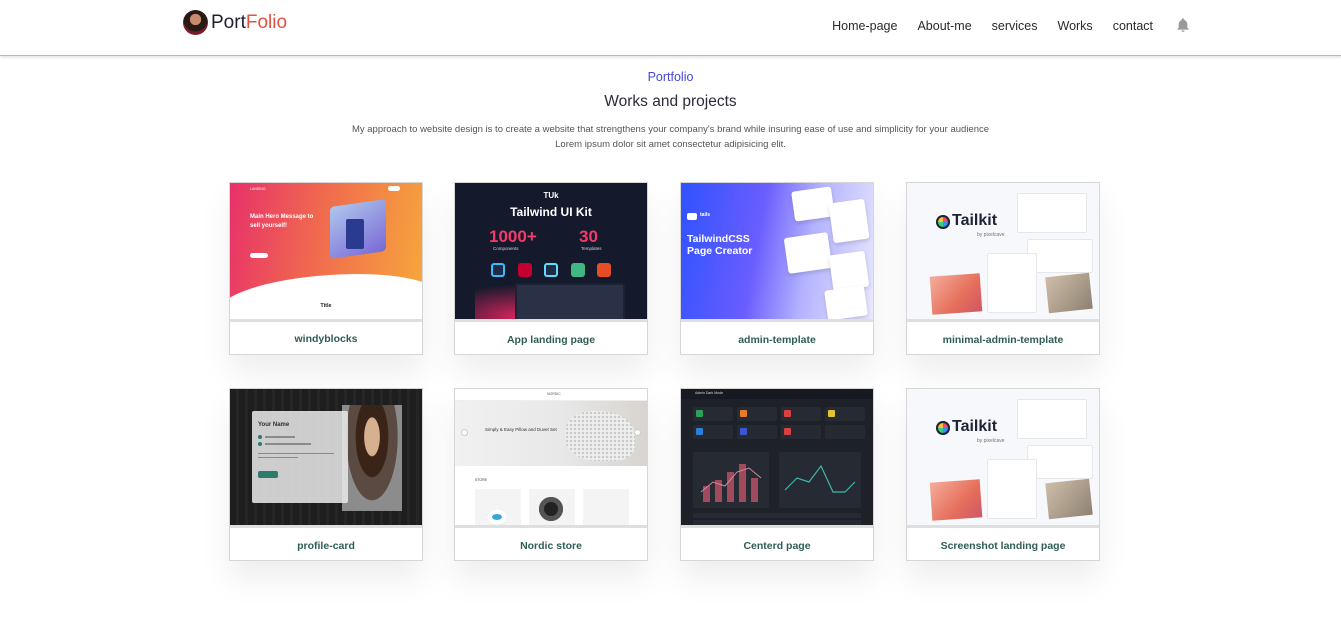 This screenshot has height=637, width=1341. What do you see at coordinates (637, 432) in the screenshot?
I see `thumb-arrow-right` at bounding box center [637, 432].